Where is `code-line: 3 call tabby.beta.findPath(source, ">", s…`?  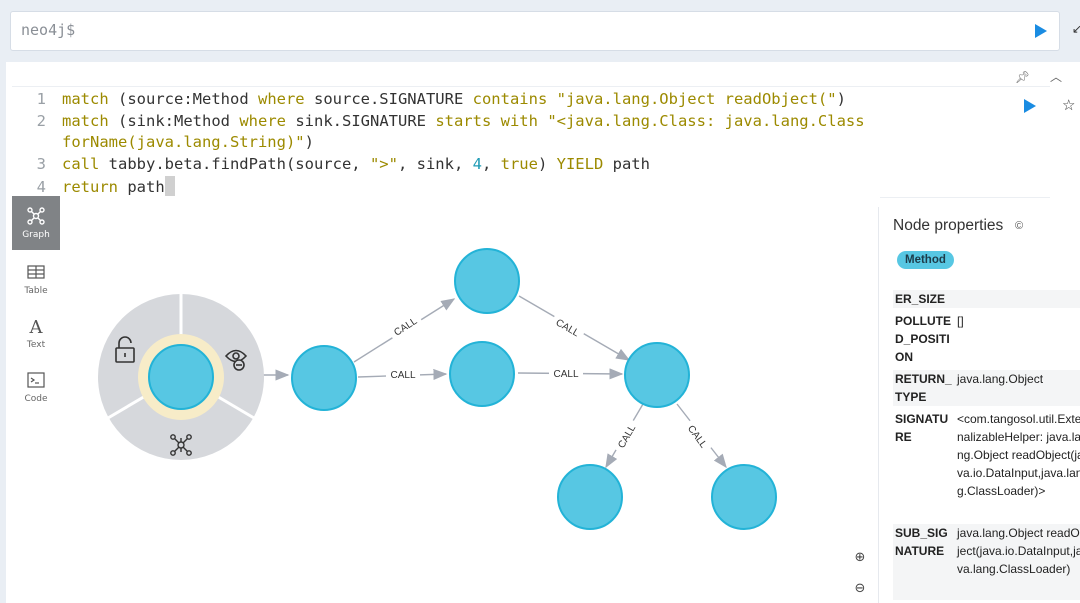
code-line: 3 call tabby.beta.findPath(source, ">", s… is located at coordinates (331, 165).